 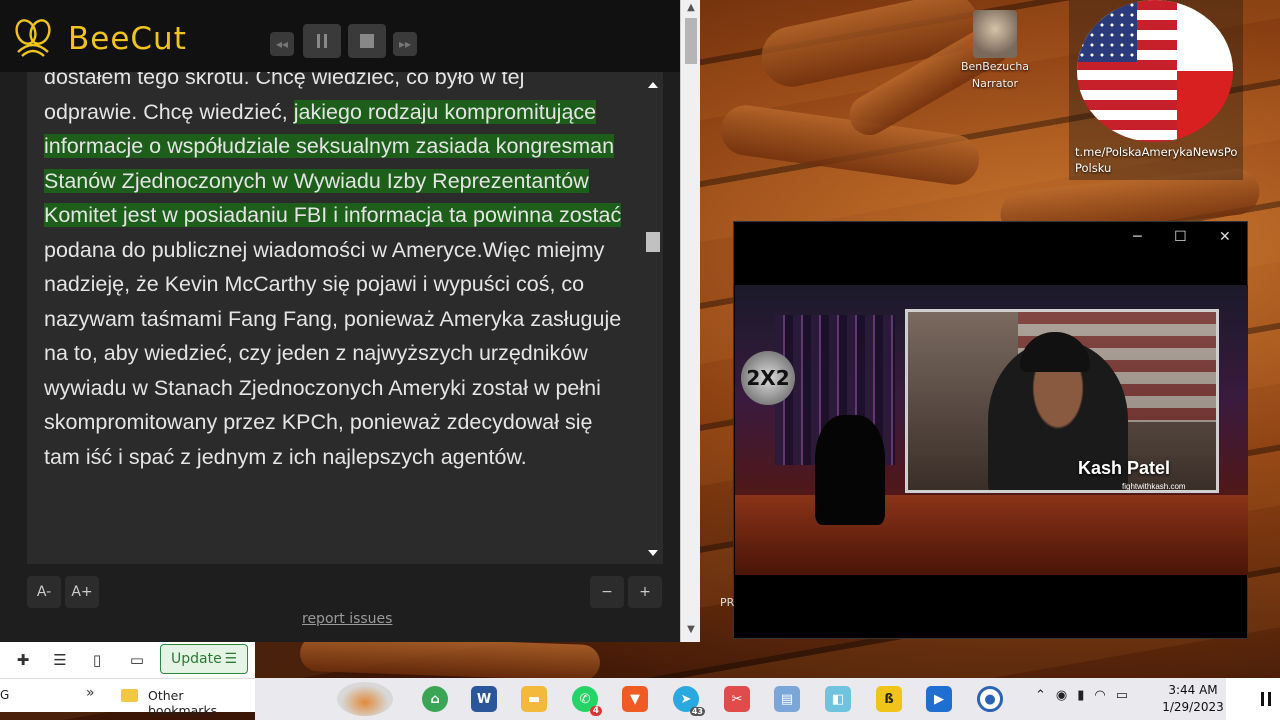 I want to click on file-explorer-icon: ▬, so click(x=534, y=699).